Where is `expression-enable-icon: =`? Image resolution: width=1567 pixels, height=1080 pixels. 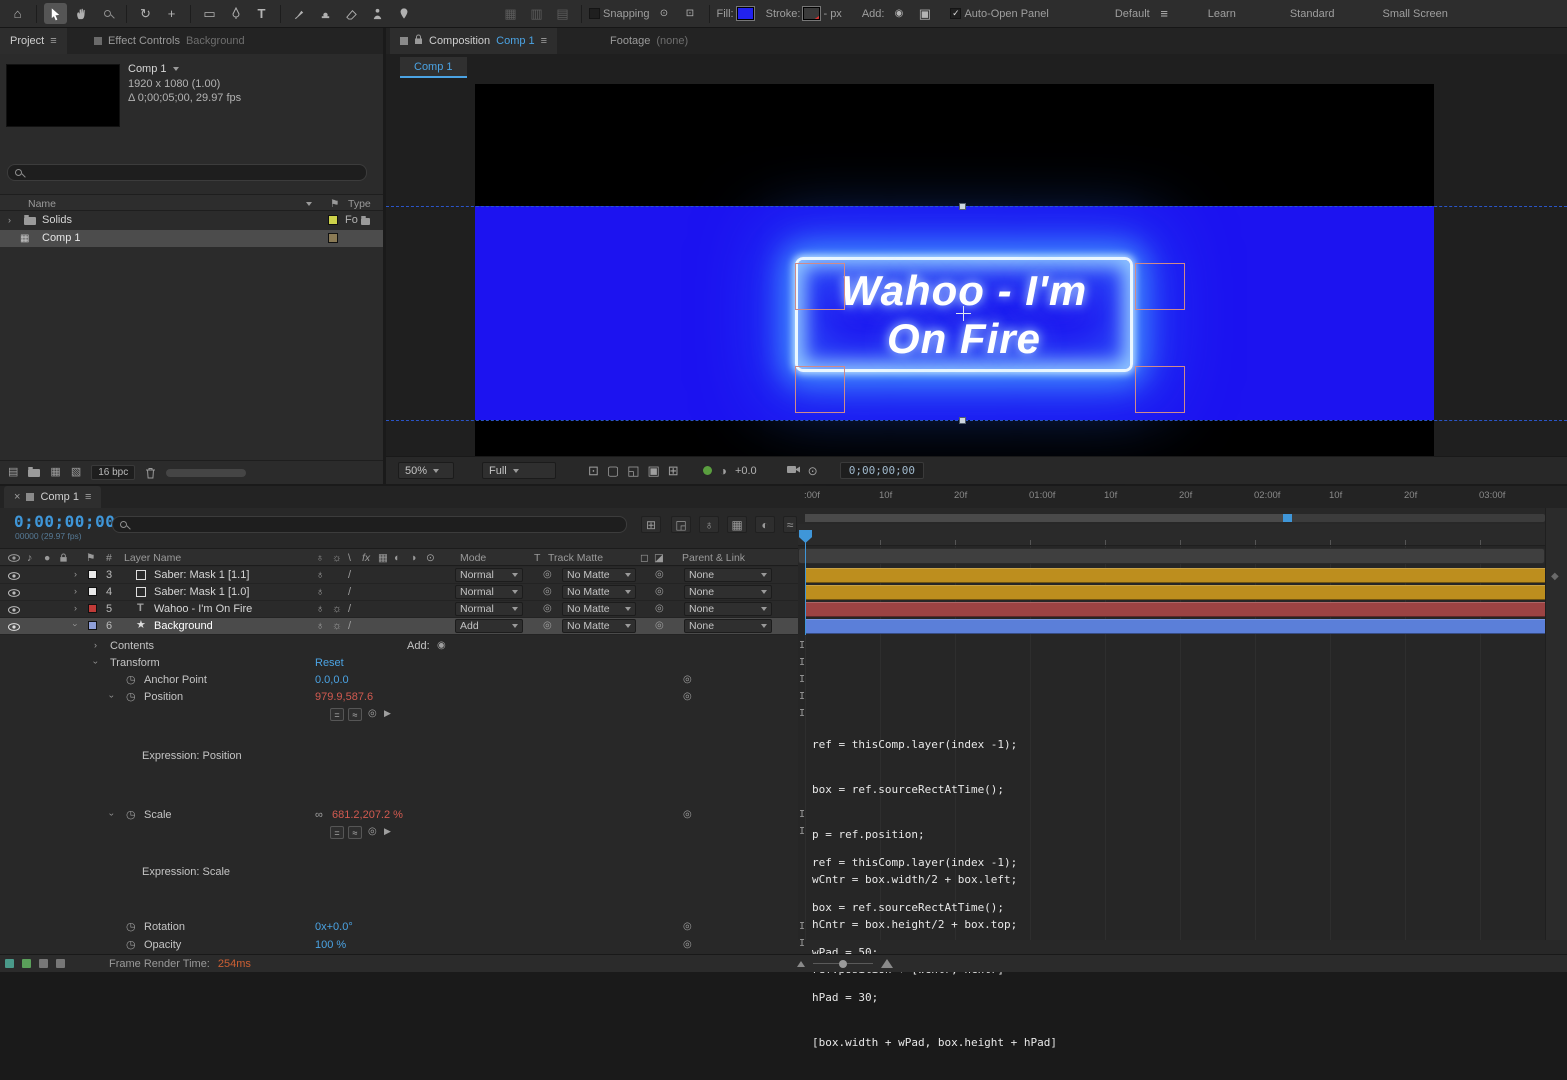
expression-enable-icon: = is located at coordinates (337, 832).